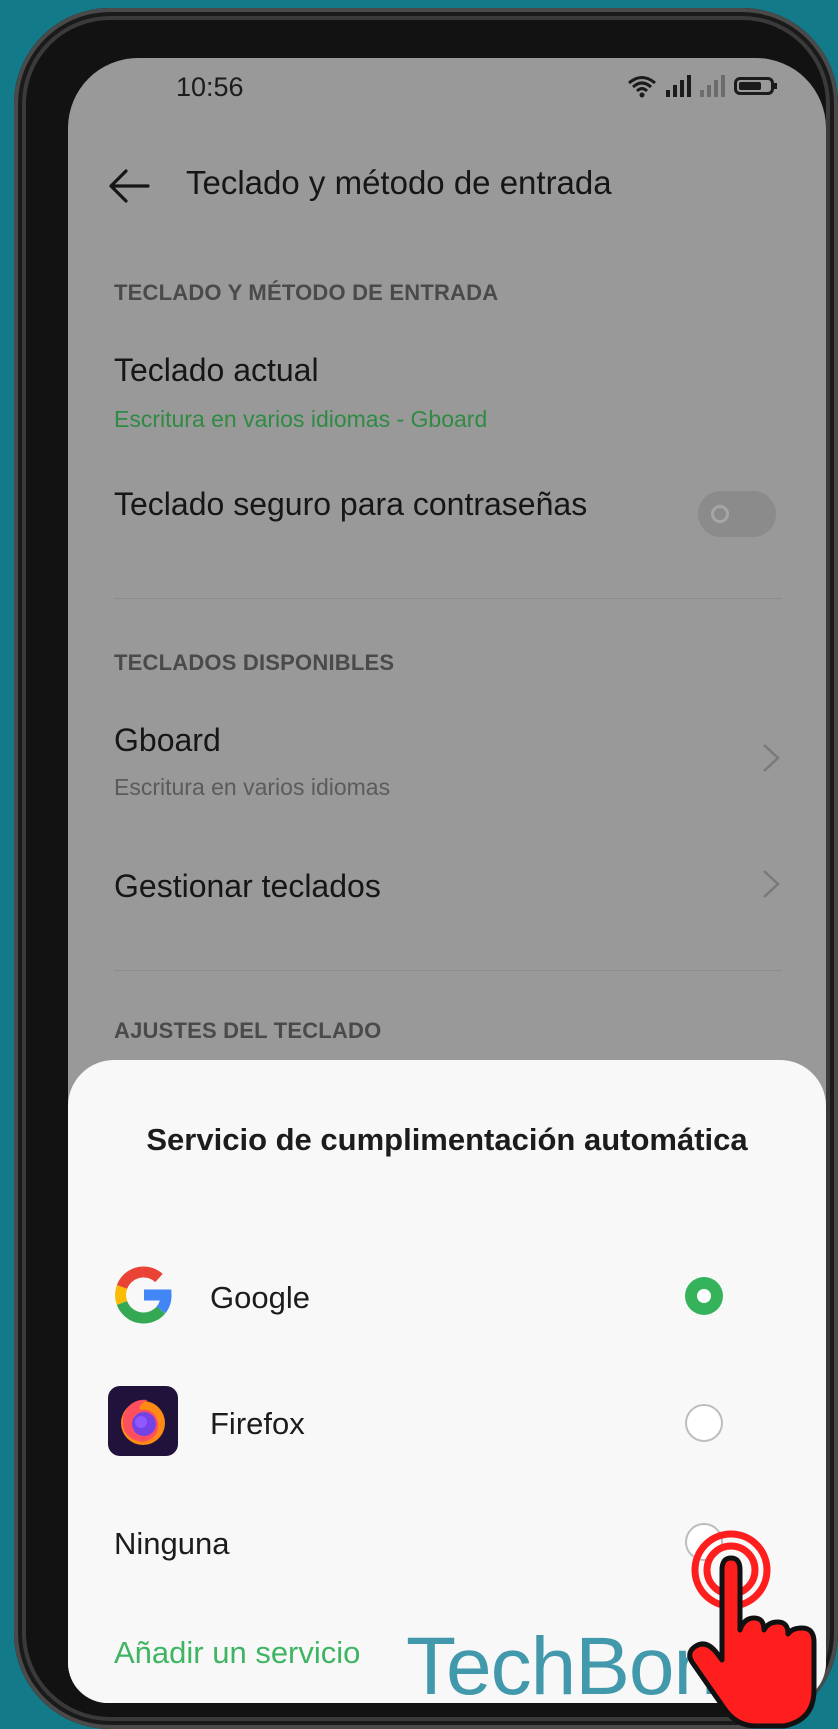  I want to click on gboard-subtitle: Escritura en varios idiomas, so click(252, 787).